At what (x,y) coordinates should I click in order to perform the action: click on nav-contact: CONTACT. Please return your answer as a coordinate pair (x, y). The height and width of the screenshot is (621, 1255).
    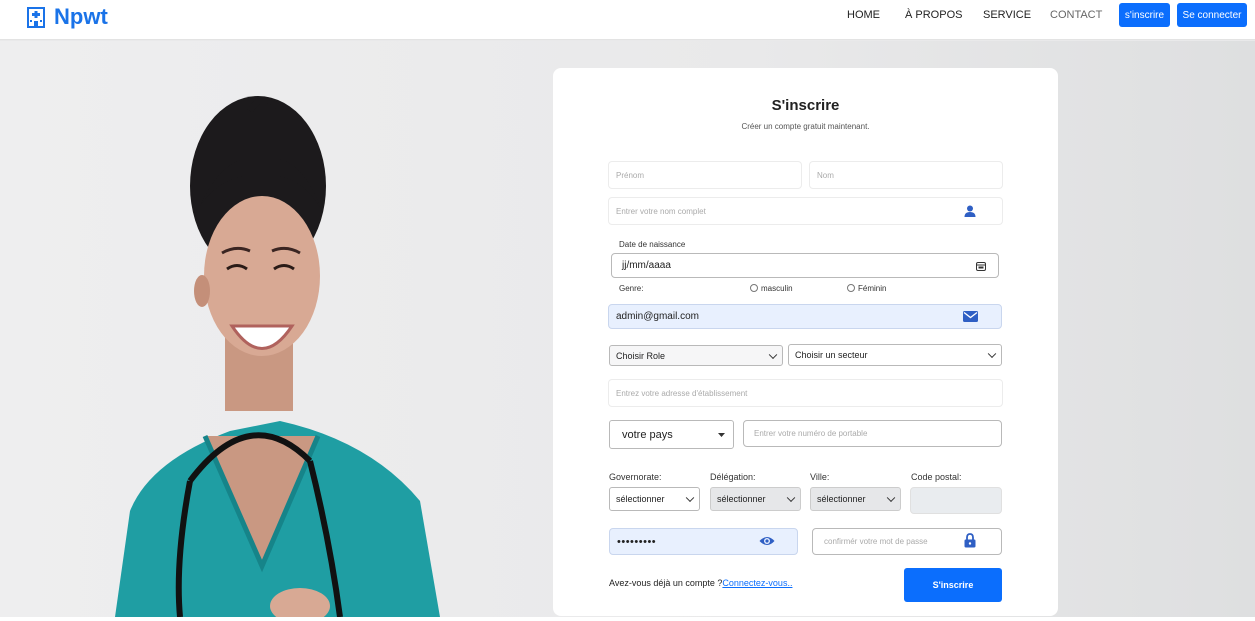
    Looking at the image, I should click on (1076, 15).